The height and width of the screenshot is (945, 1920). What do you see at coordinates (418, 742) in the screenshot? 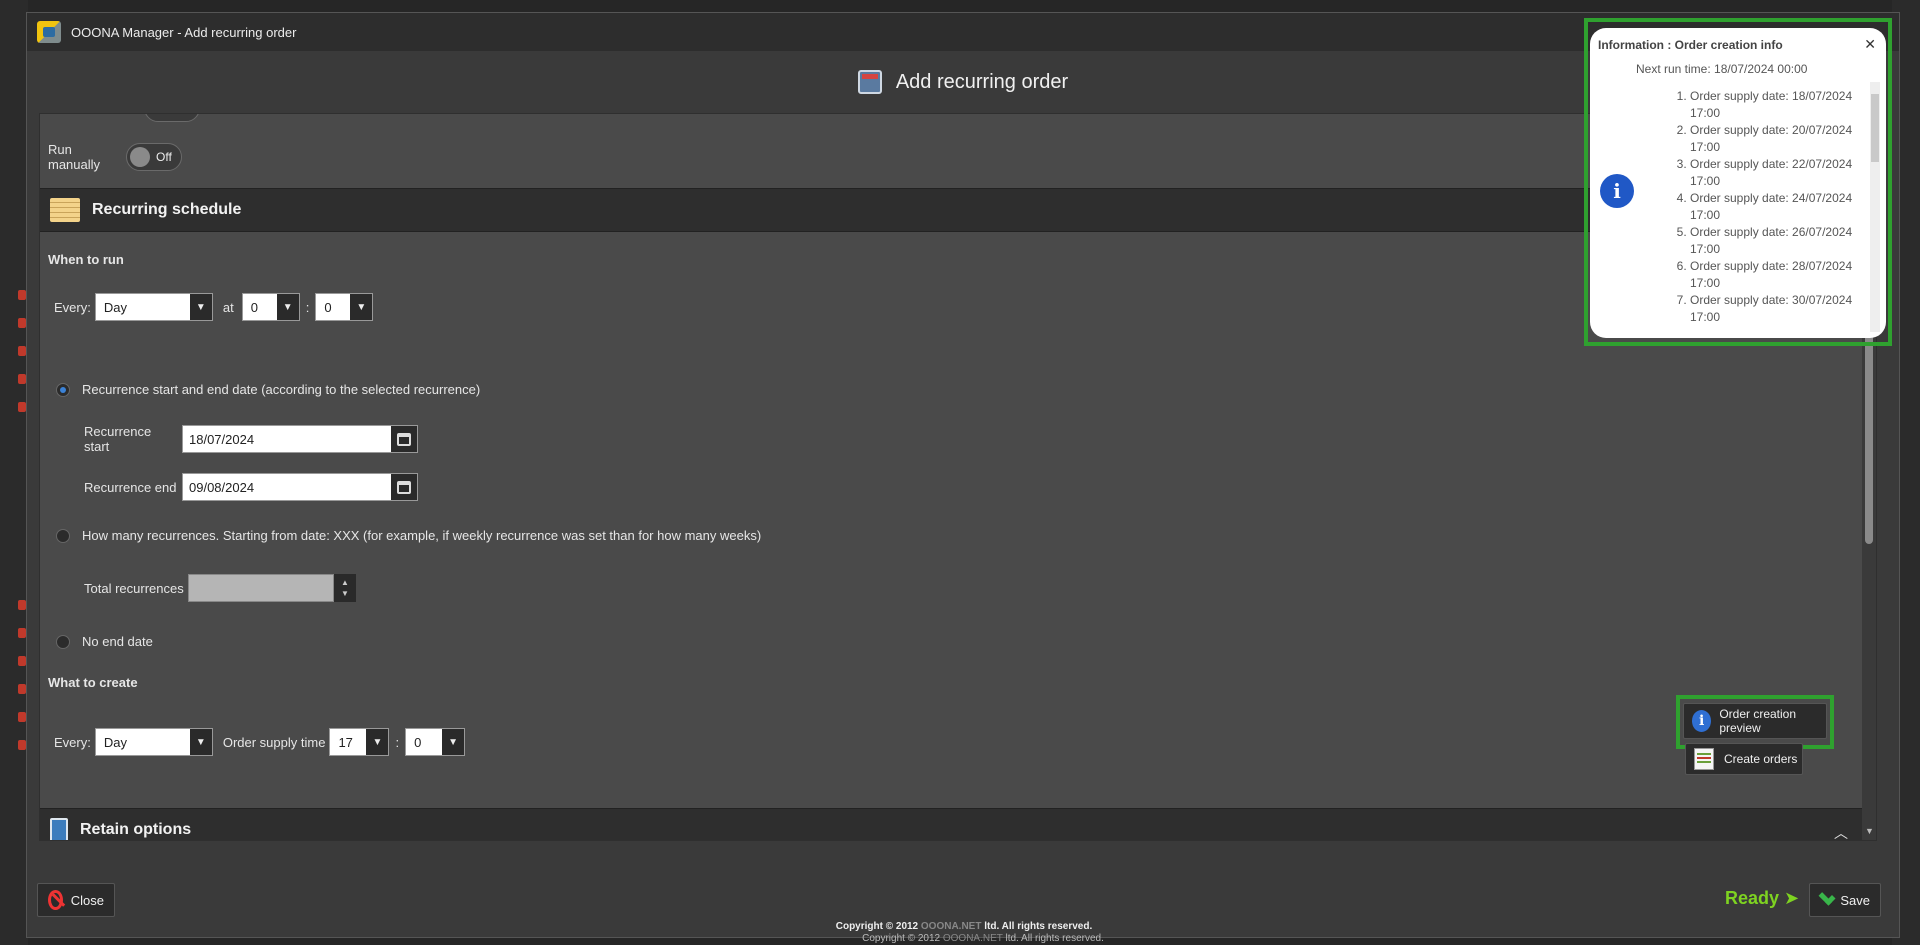
I see `supply-minute-value: 0` at bounding box center [418, 742].